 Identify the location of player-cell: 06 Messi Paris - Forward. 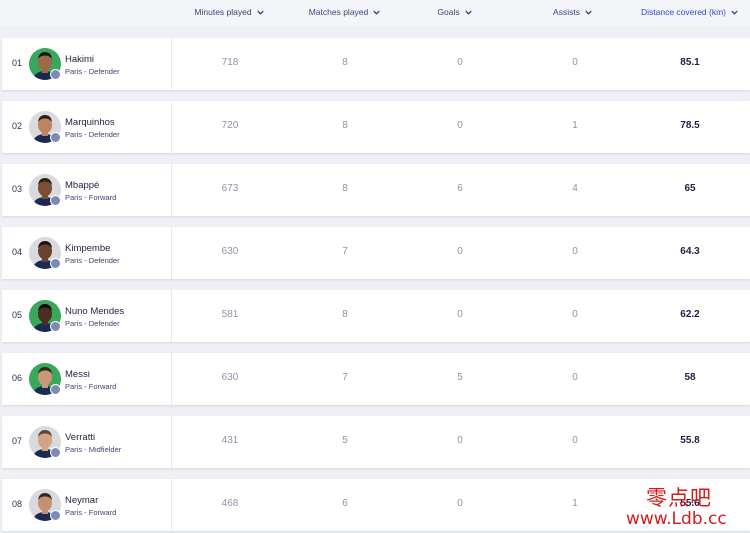
(87, 379).